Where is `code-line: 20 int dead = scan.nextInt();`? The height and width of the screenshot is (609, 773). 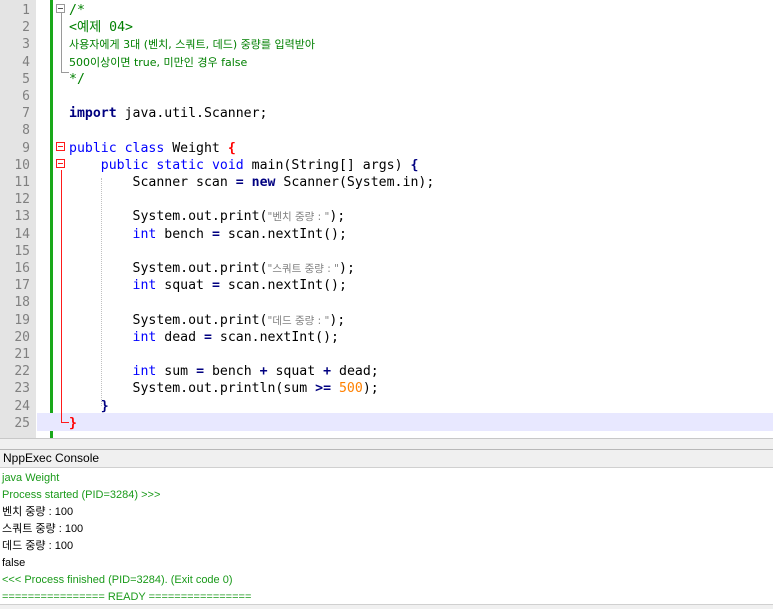
code-line: 20 int dead = scan.nextInt(); is located at coordinates (386, 337).